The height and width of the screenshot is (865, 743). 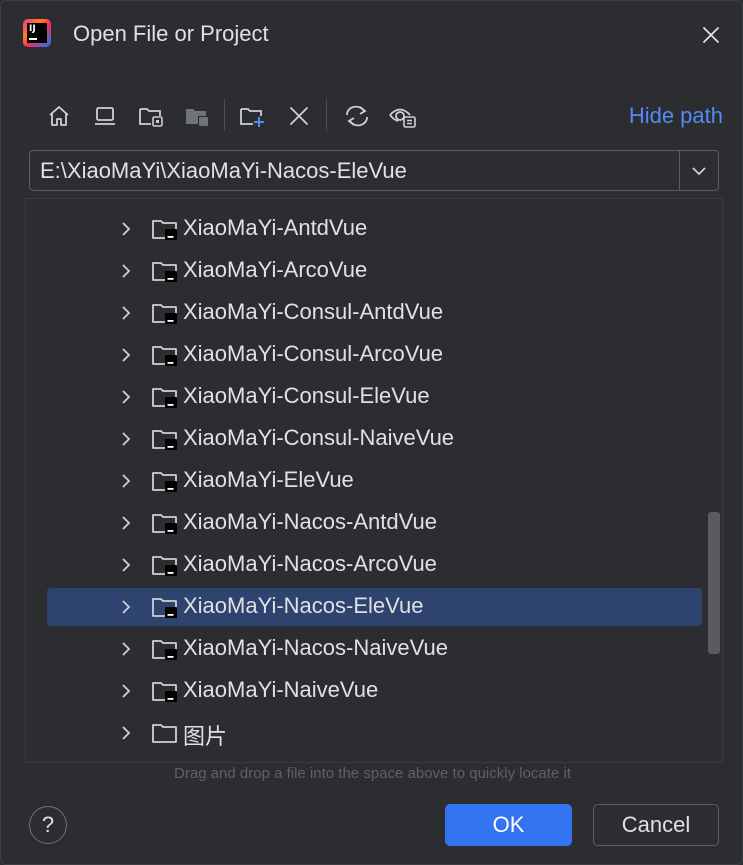 I want to click on tree-row: XiaoMaYi-Nacos-AntdVue, so click(x=374, y=523).